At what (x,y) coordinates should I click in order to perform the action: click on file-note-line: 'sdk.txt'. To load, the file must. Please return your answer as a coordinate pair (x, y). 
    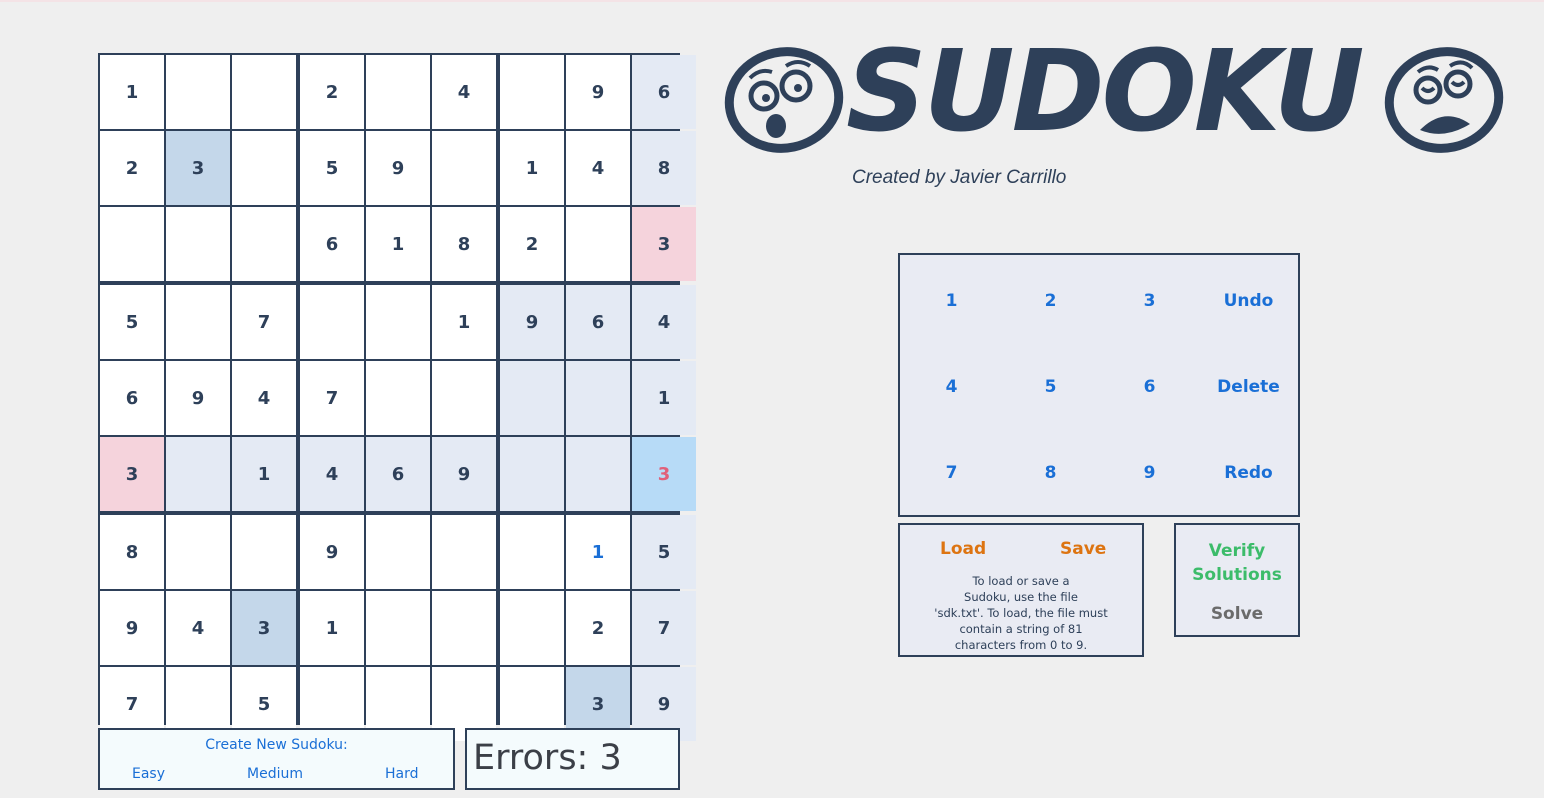
    Looking at the image, I should click on (1021, 613).